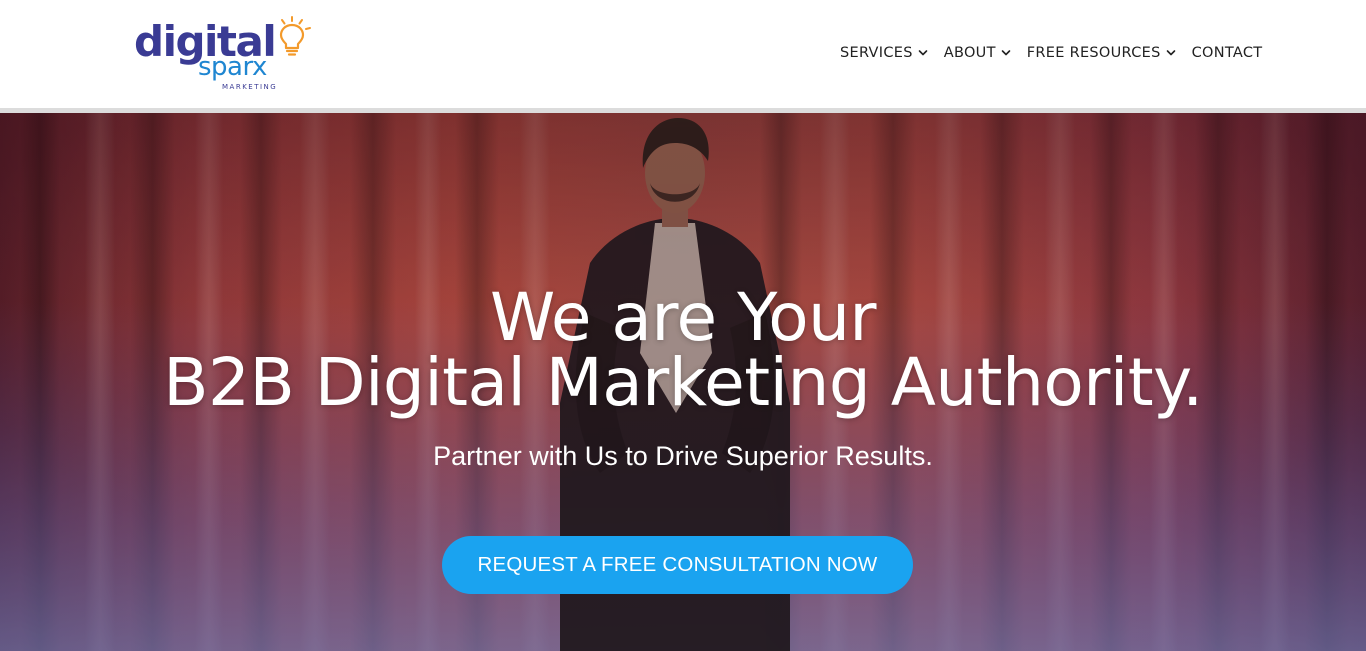  What do you see at coordinates (295, 36) in the screenshot?
I see `lightbulb-icon` at bounding box center [295, 36].